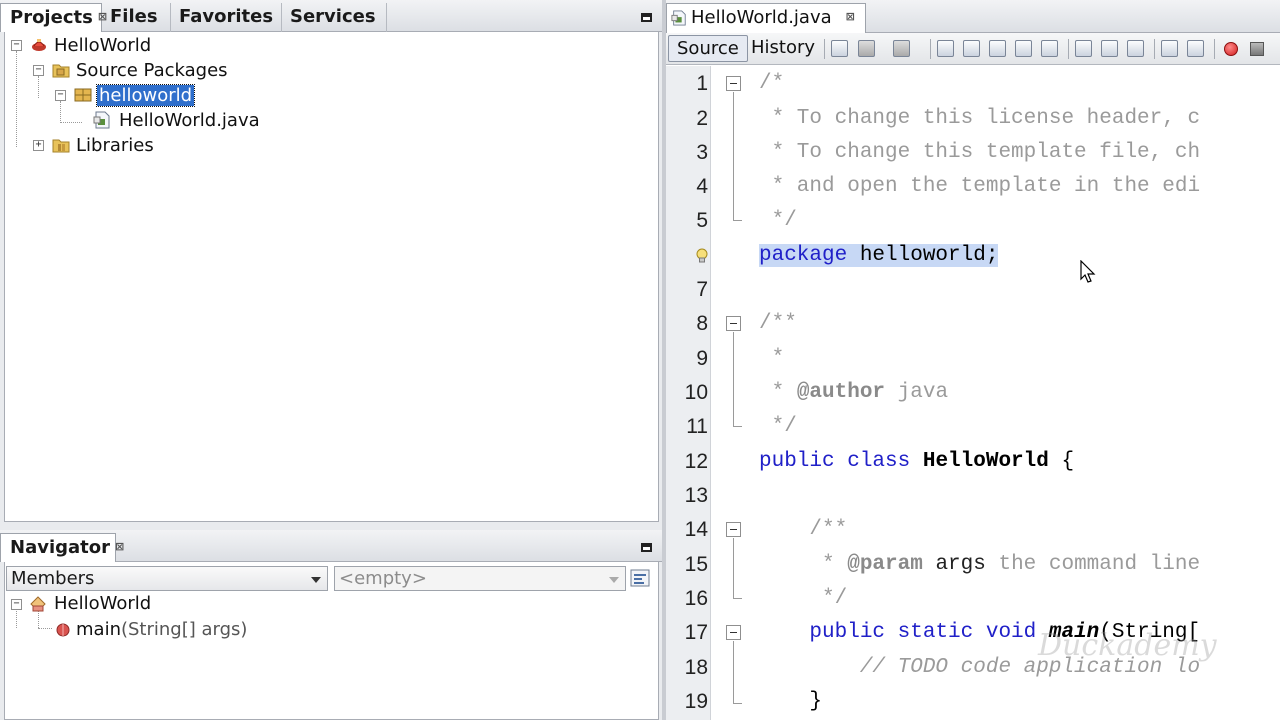 Image resolution: width=1280 pixels, height=720 pixels. I want to click on lightbulb-hint-icon, so click(702, 256).